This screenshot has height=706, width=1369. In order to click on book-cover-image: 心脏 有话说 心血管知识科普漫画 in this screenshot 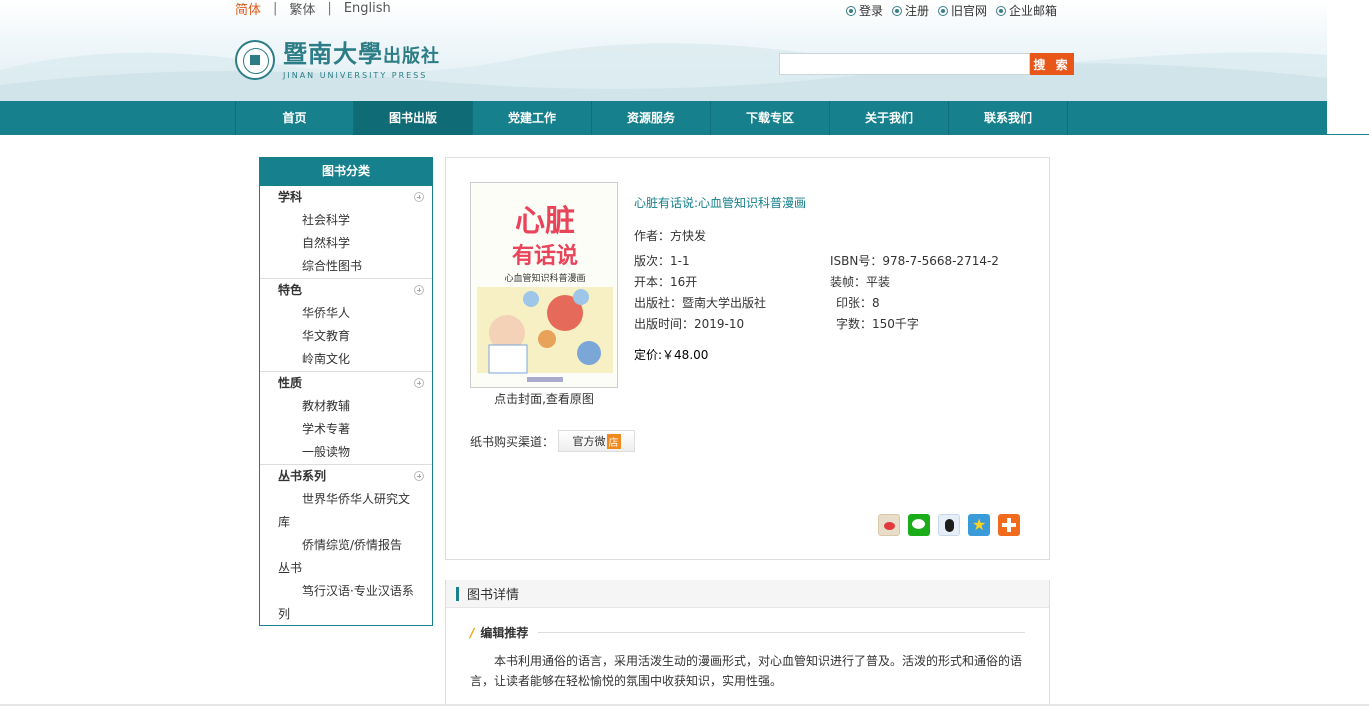, I will do `click(544, 285)`.